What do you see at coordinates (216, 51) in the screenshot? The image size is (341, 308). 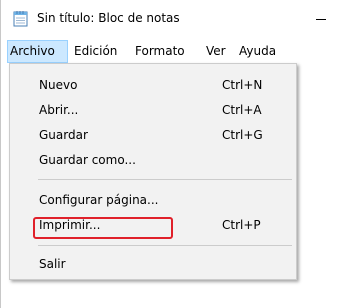 I see `menu-ver: Ver` at bounding box center [216, 51].